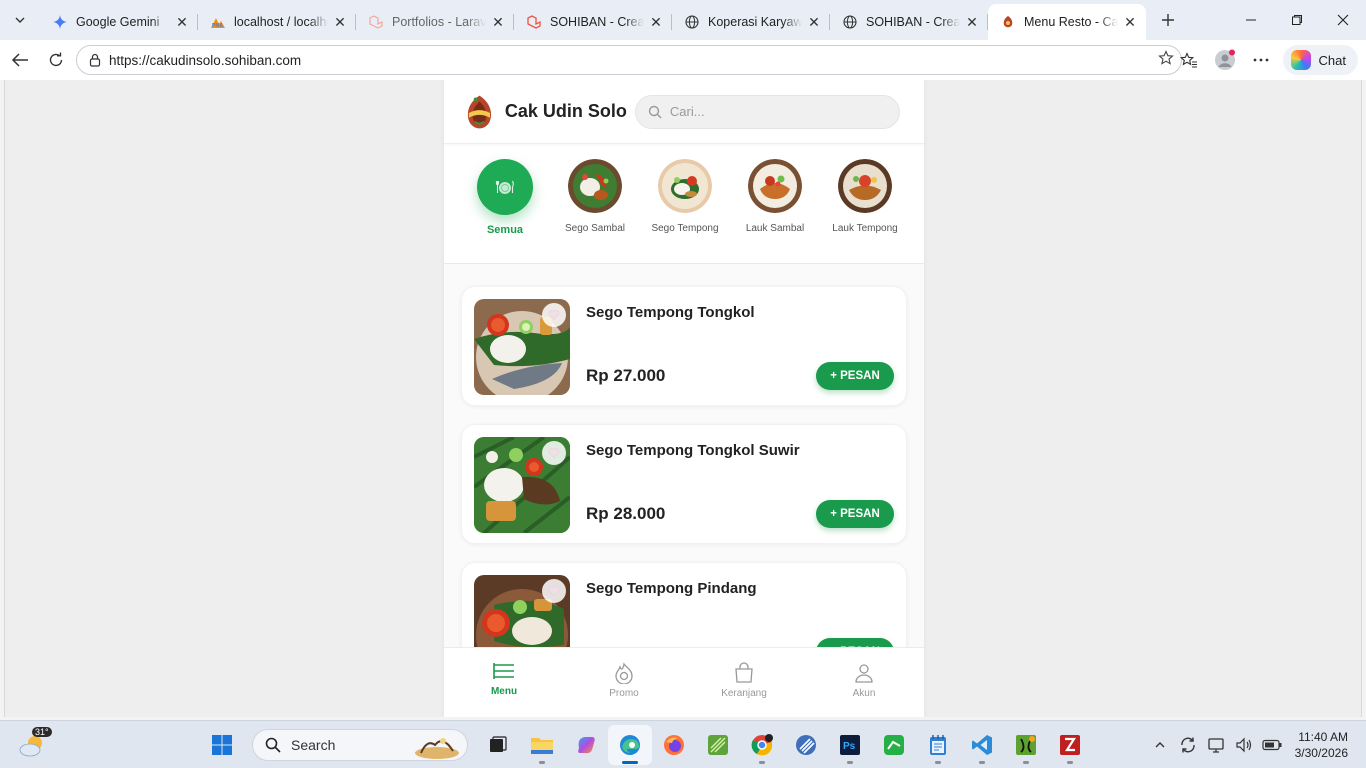 The height and width of the screenshot is (768, 1366). What do you see at coordinates (281, 22) in the screenshot?
I see `tab-title: localhost / localhost` at bounding box center [281, 22].